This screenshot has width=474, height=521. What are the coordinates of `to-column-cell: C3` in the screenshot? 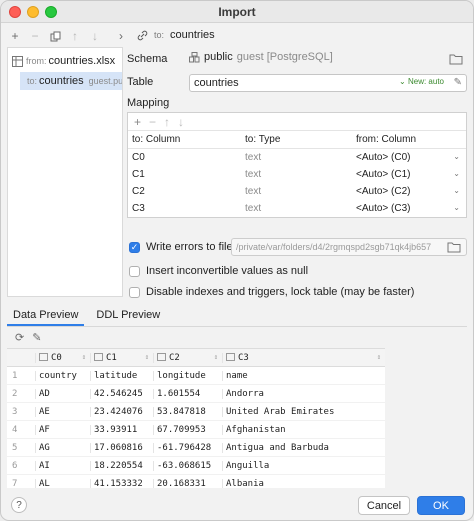 It's located at (184, 208).